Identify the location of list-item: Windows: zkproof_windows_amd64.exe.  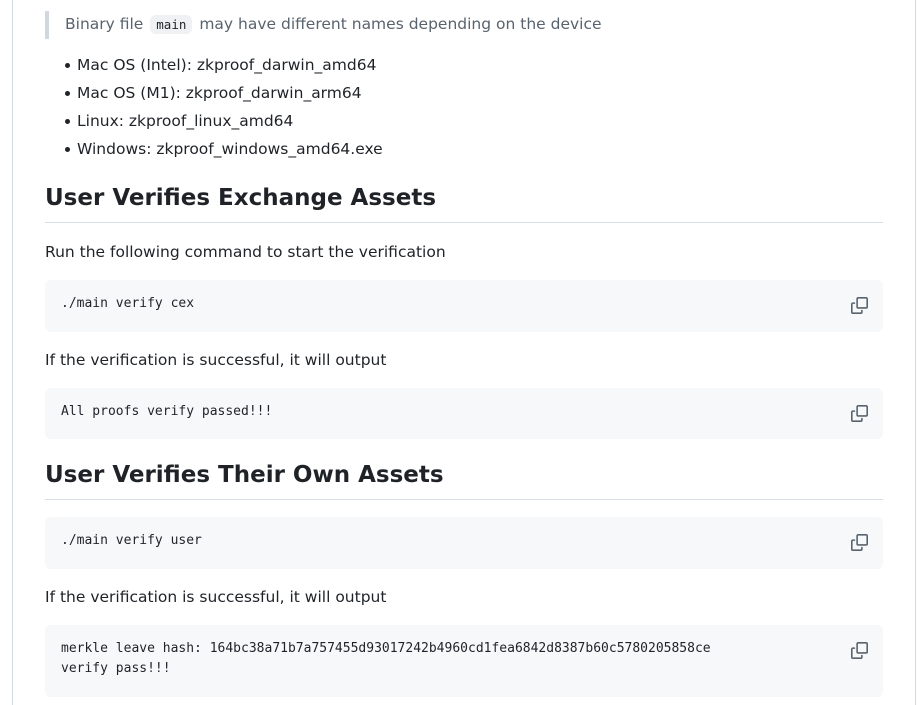
(214, 149).